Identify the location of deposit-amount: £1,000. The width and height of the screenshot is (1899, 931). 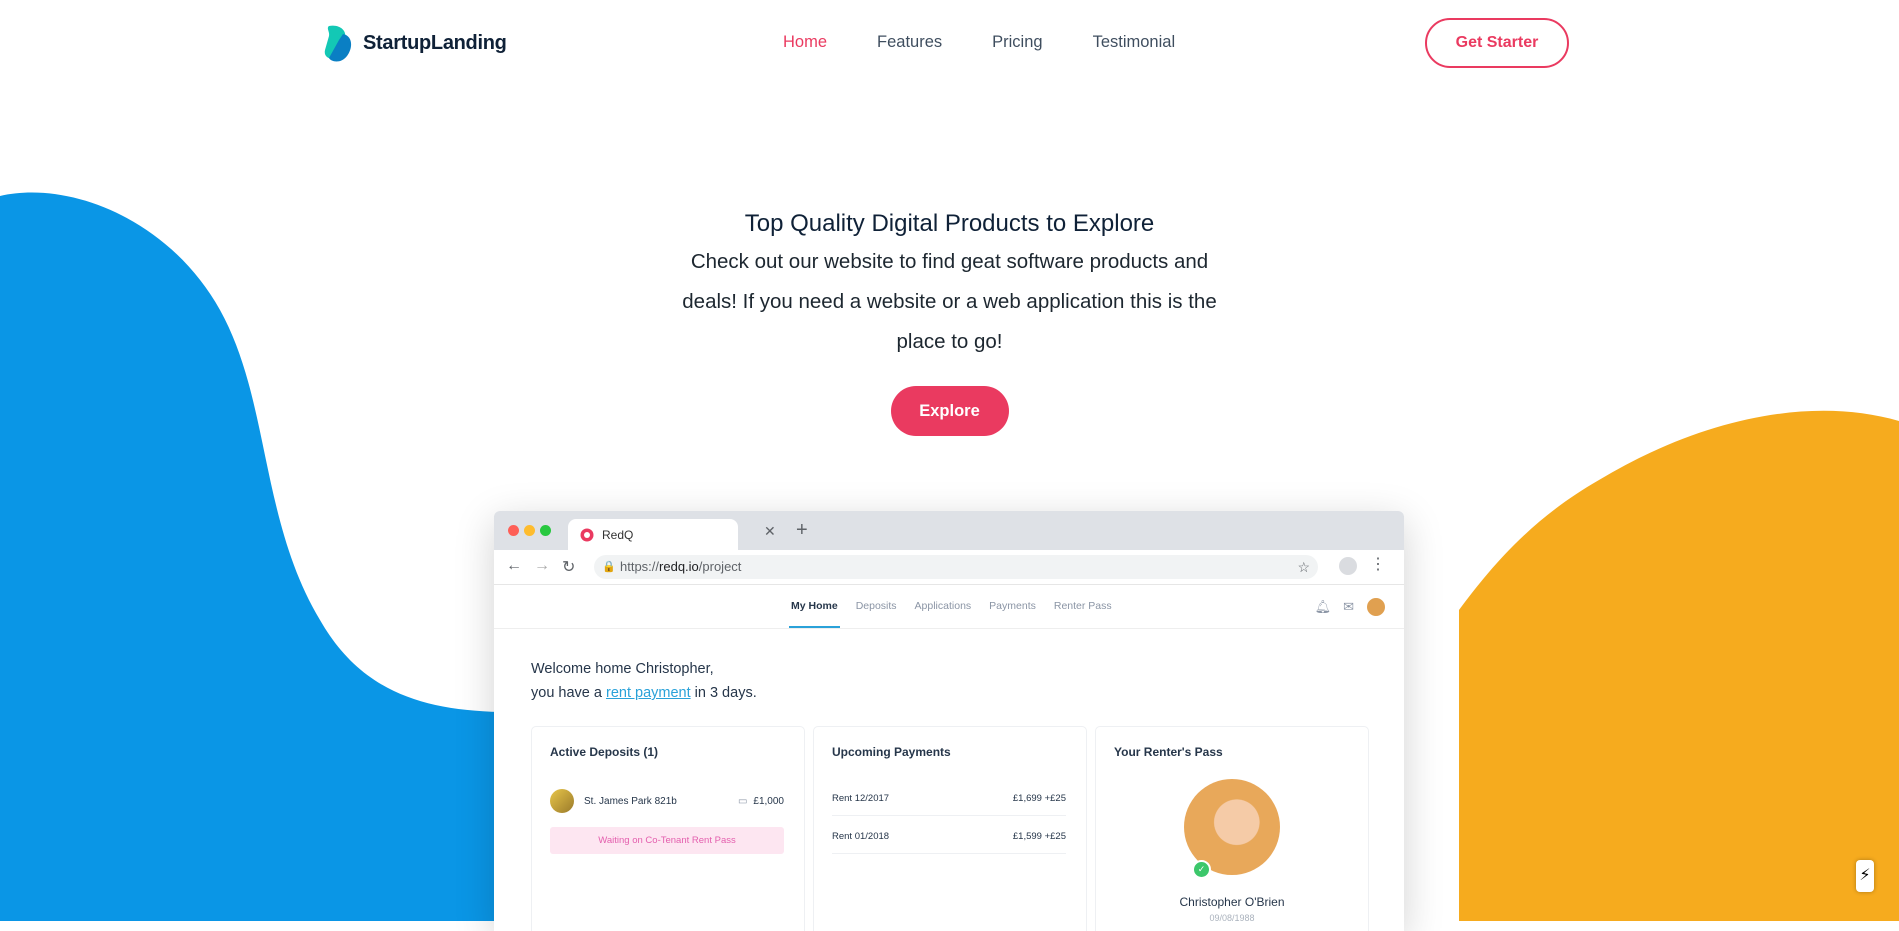
(768, 801).